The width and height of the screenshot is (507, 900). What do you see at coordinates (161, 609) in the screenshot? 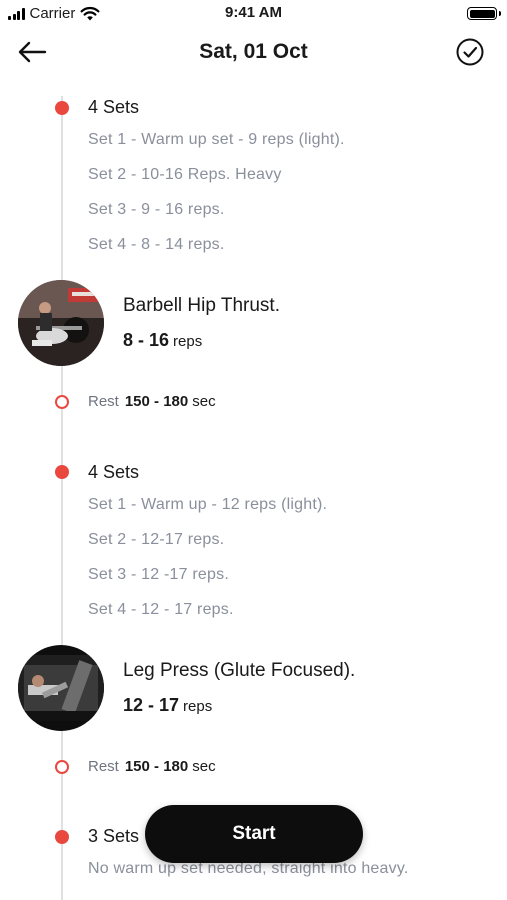
I see `set-line: Set 4 - 12 - 17 reps.` at bounding box center [161, 609].